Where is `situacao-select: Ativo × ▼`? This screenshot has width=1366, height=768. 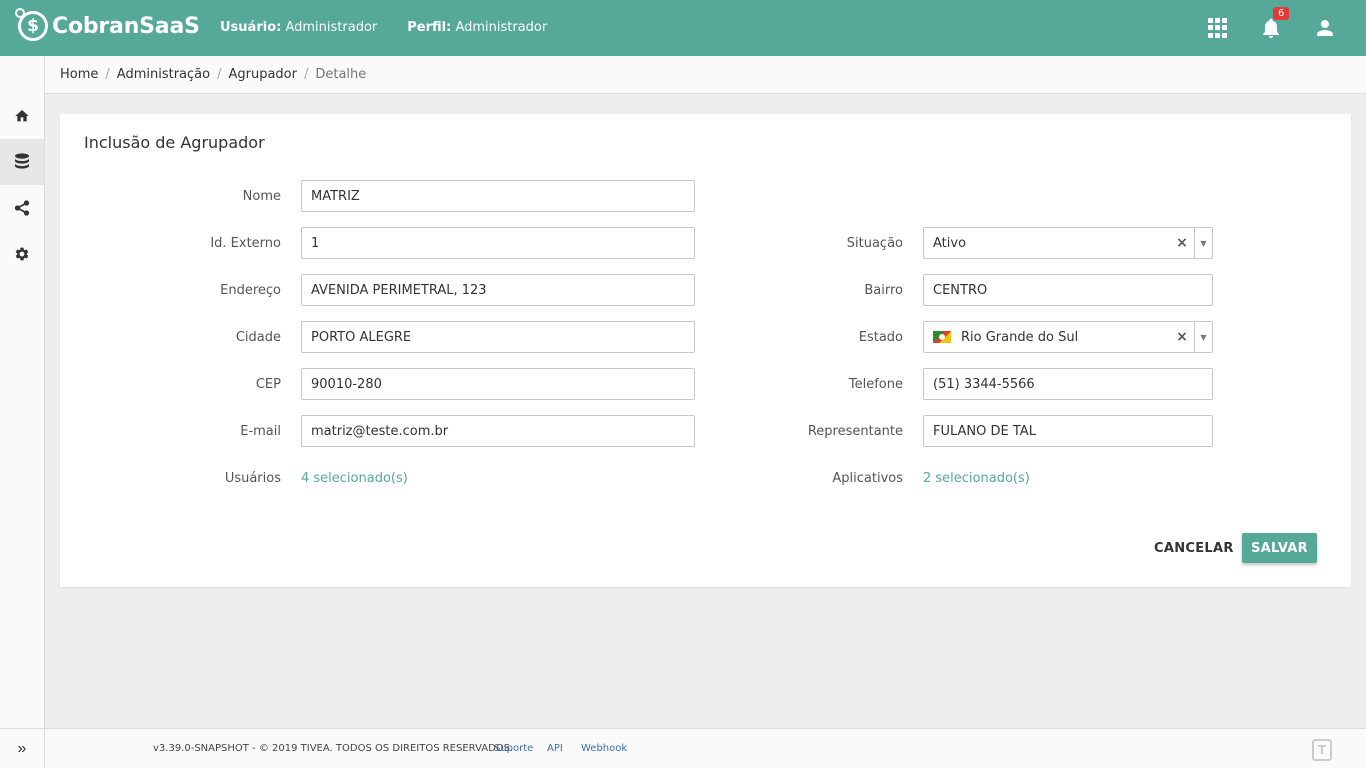
situacao-select: Ativo × ▼ is located at coordinates (1068, 243).